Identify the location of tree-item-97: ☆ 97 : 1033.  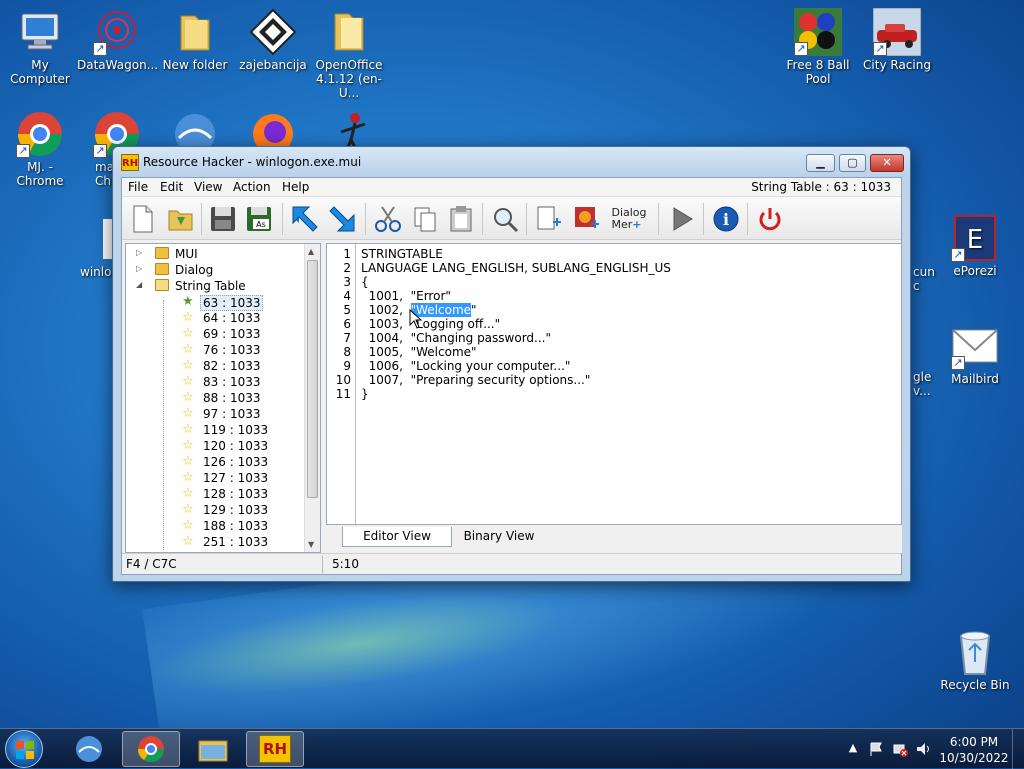
(216, 414).